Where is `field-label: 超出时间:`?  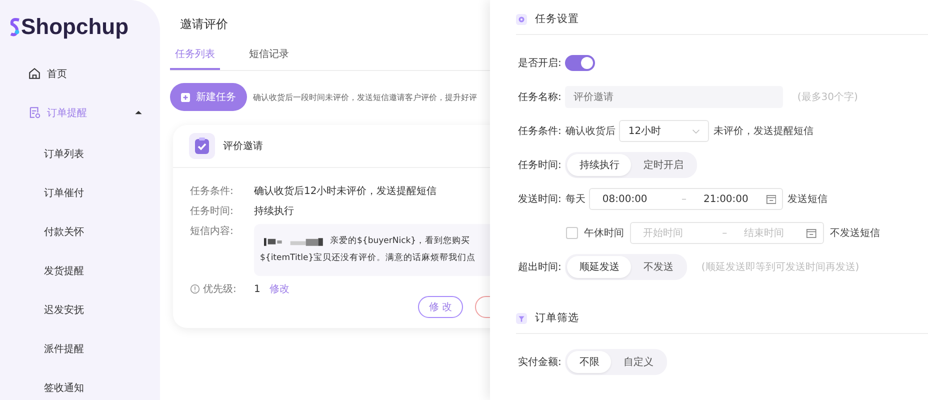 field-label: 超出时间: is located at coordinates (540, 267).